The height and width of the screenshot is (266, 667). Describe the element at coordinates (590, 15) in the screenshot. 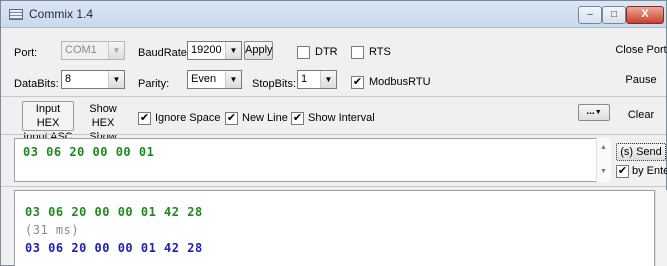

I see `minimize-button: –` at that location.